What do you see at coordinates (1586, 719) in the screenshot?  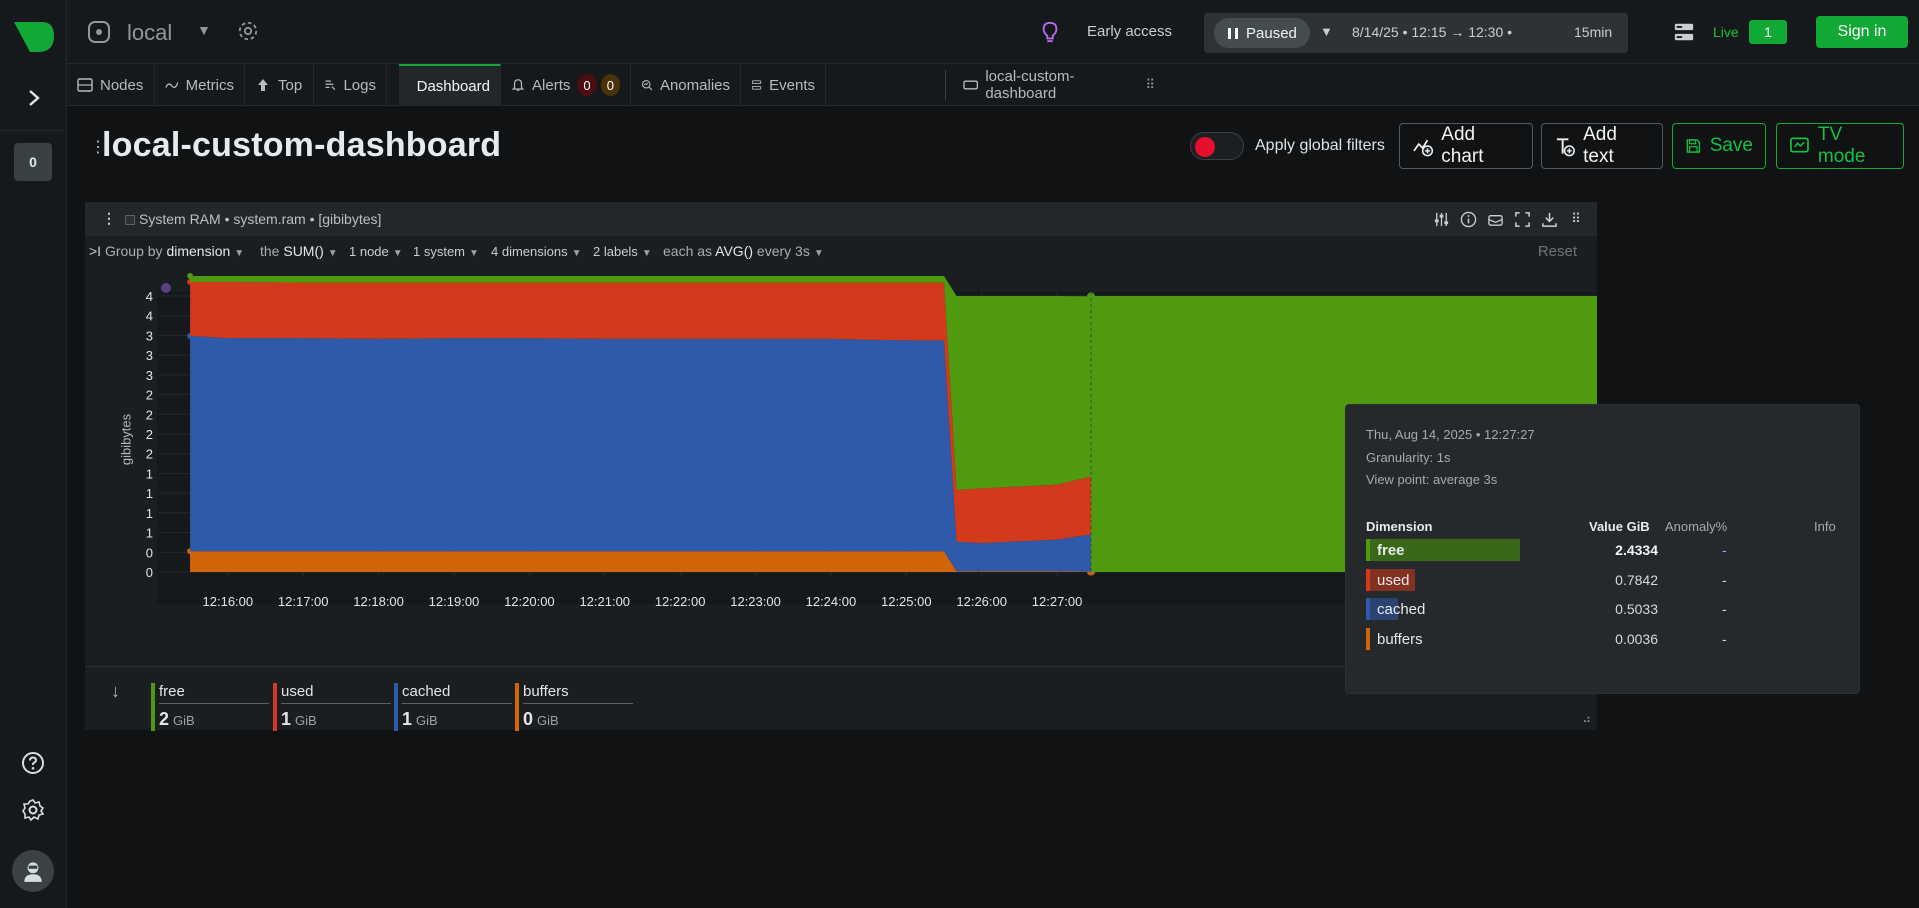 I see `card-resize-handle-icon: ⠴` at bounding box center [1586, 719].